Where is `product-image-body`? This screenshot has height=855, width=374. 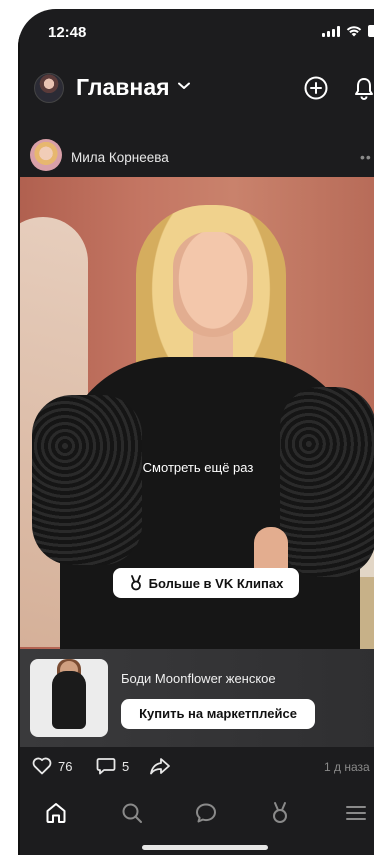
product-image-body is located at coordinates (69, 700).